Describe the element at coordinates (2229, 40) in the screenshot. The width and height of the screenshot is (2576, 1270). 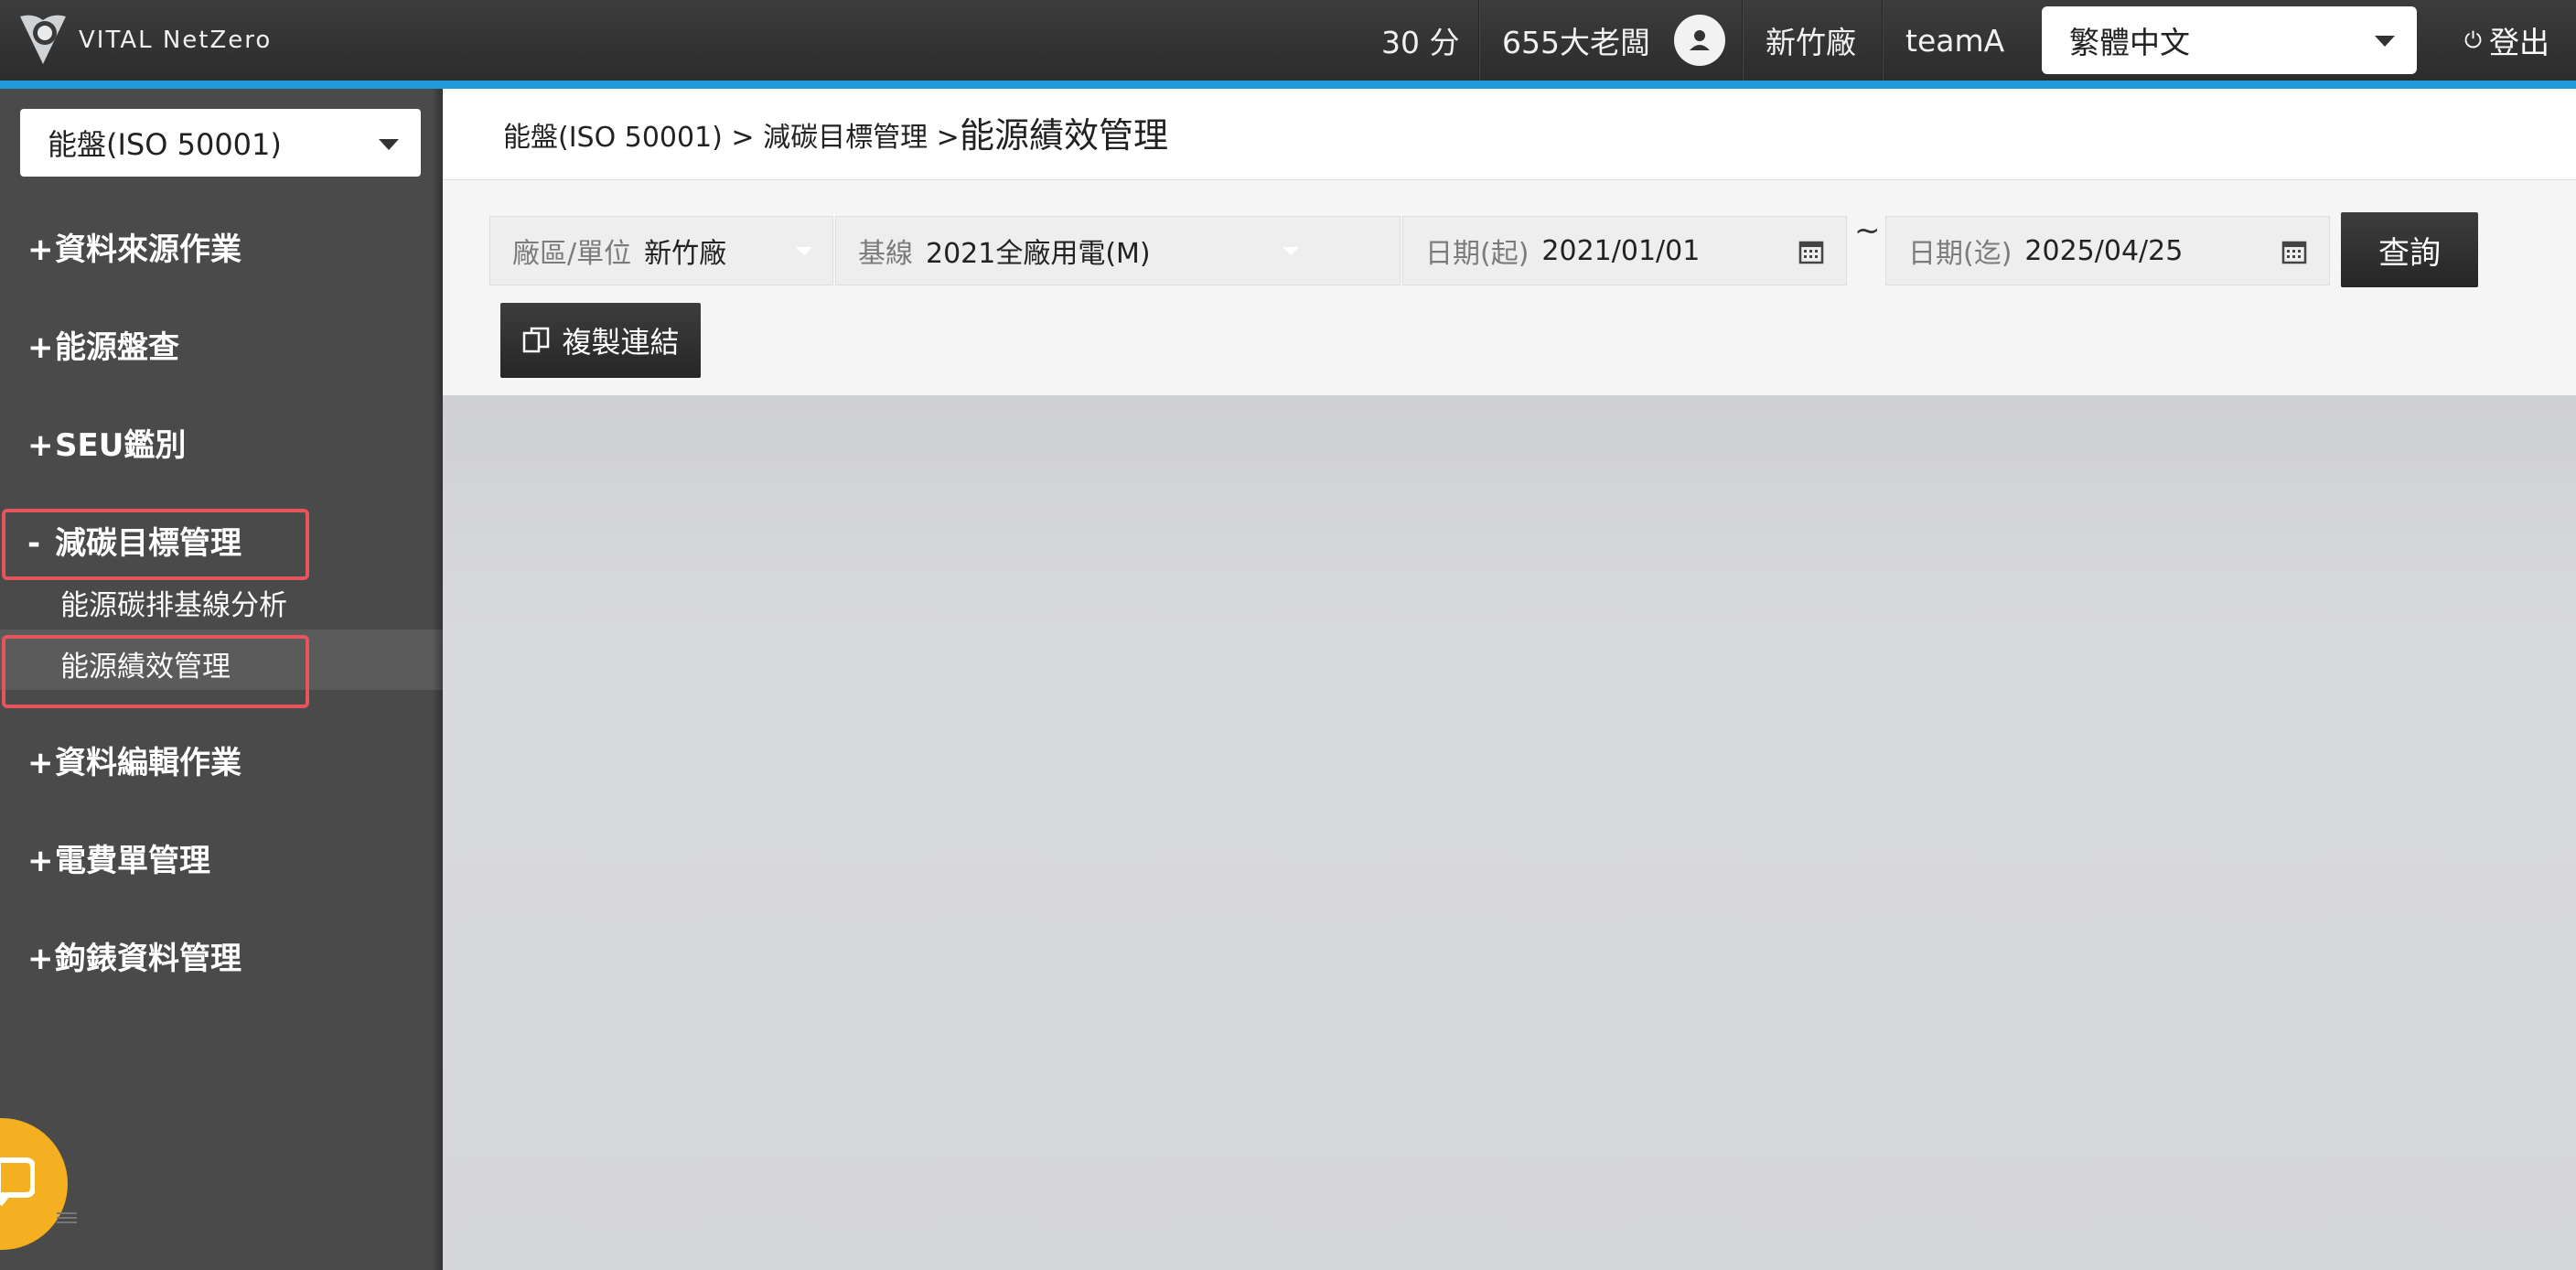
I see `language-select: 繁體中文` at that location.